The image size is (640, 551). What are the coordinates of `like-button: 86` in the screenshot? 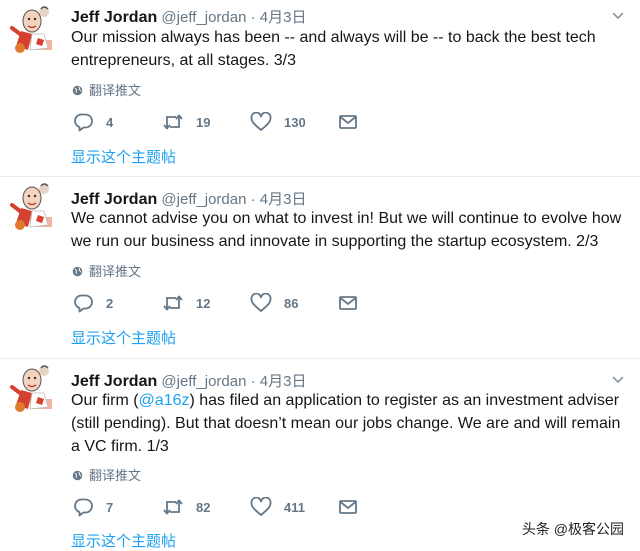 It's located at (274, 303).